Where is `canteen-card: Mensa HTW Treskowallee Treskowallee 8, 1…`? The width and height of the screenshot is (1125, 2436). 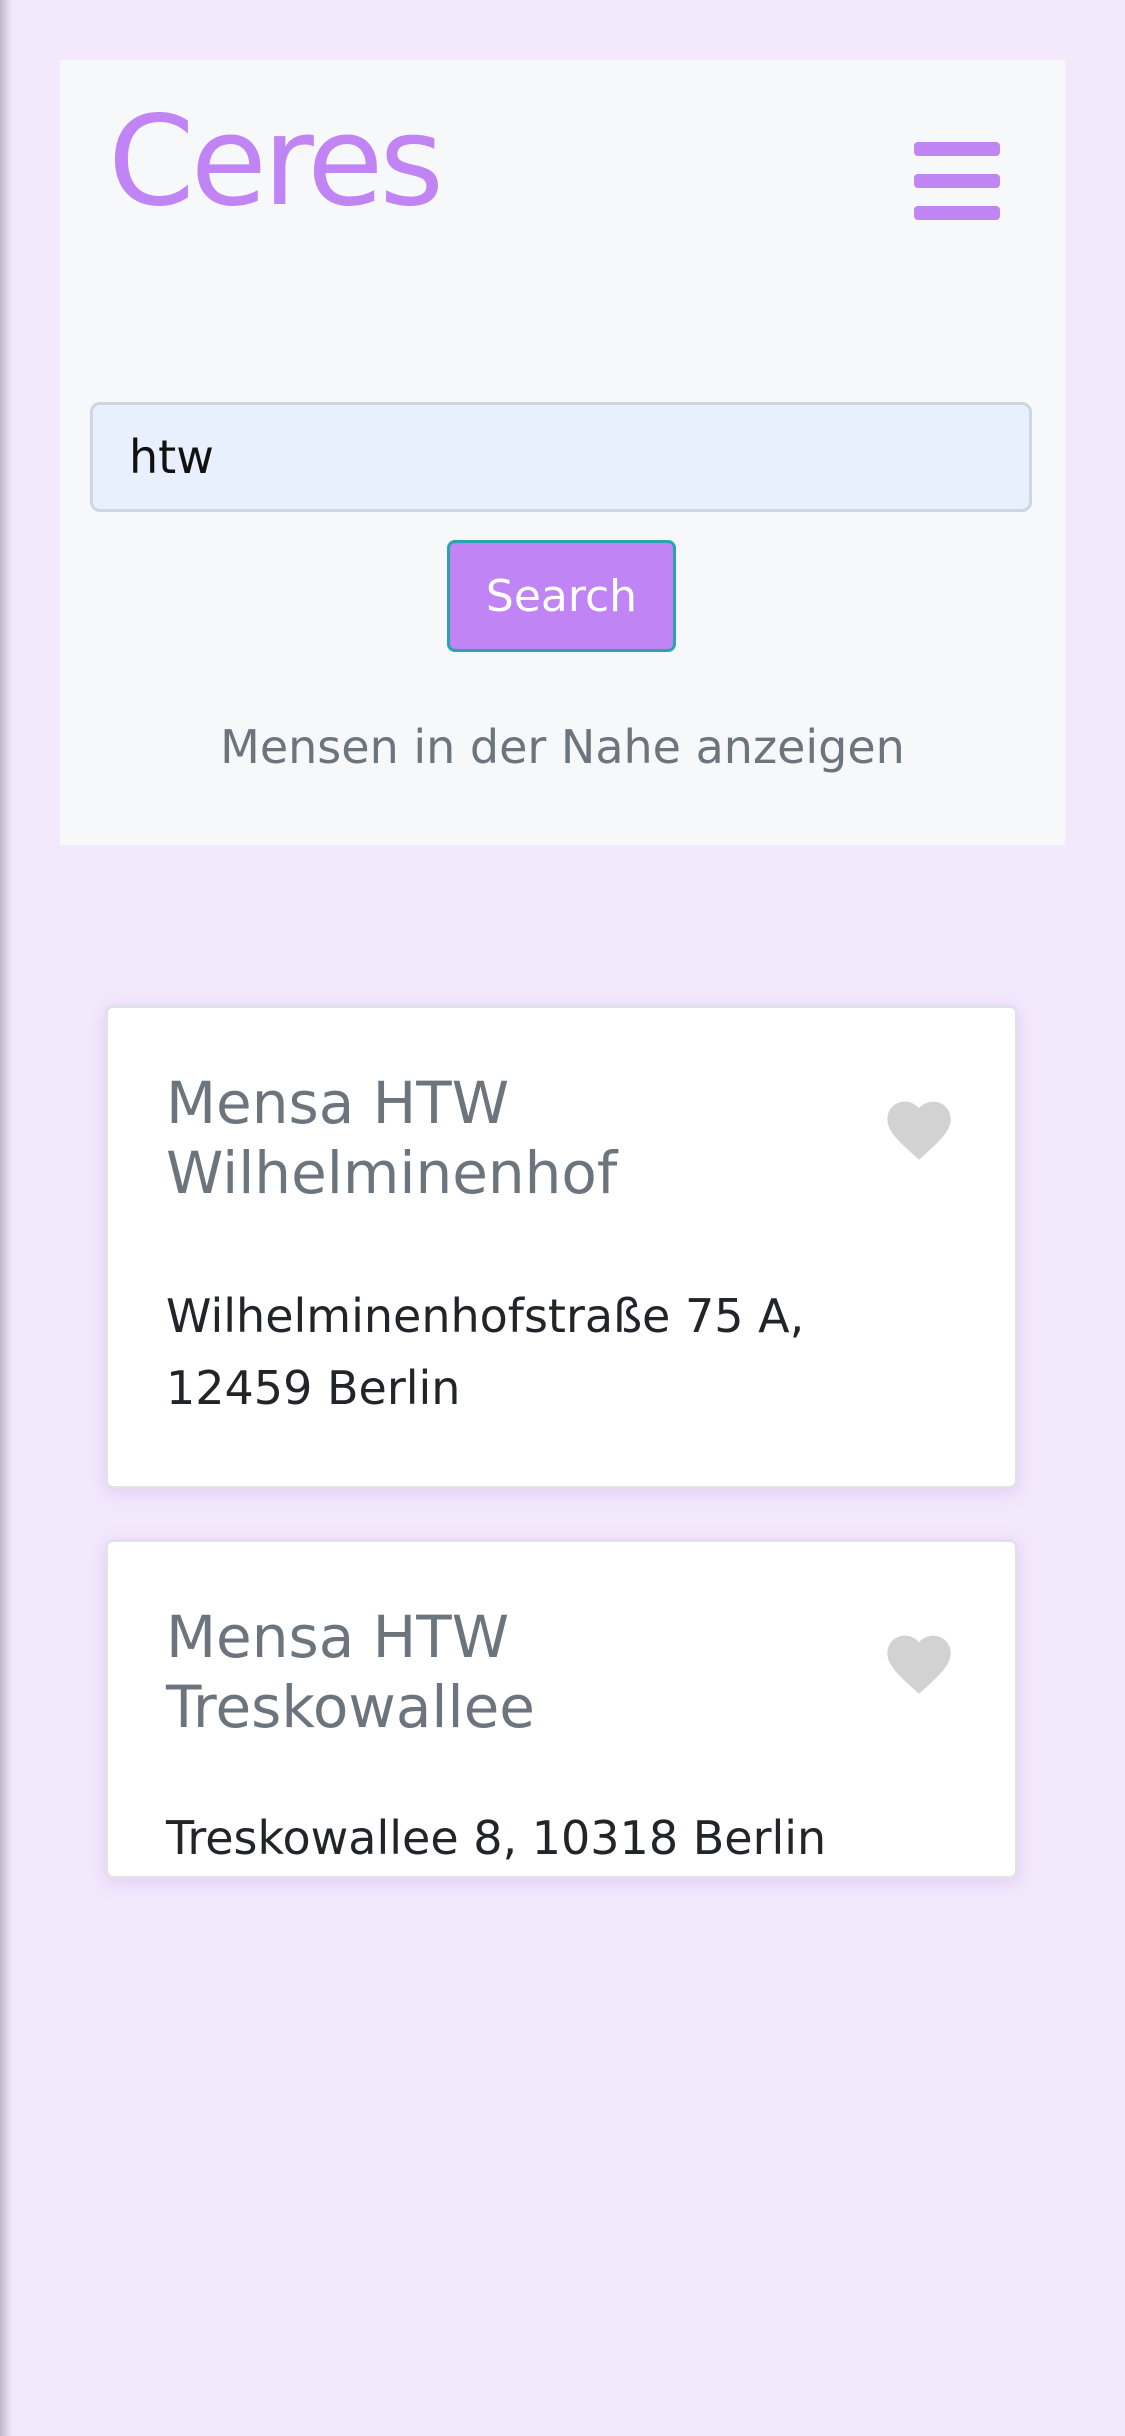 canteen-card: Mensa HTW Treskowallee Treskowallee 8, 1… is located at coordinates (561, 1709).